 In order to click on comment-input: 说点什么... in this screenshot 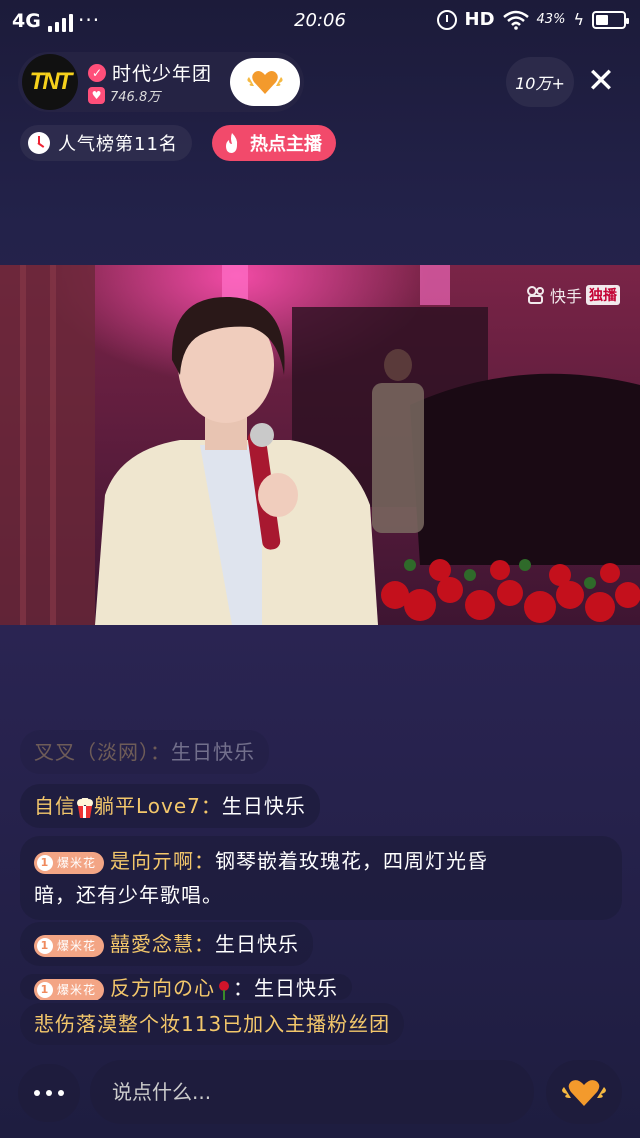, I will do `click(312, 1092)`.